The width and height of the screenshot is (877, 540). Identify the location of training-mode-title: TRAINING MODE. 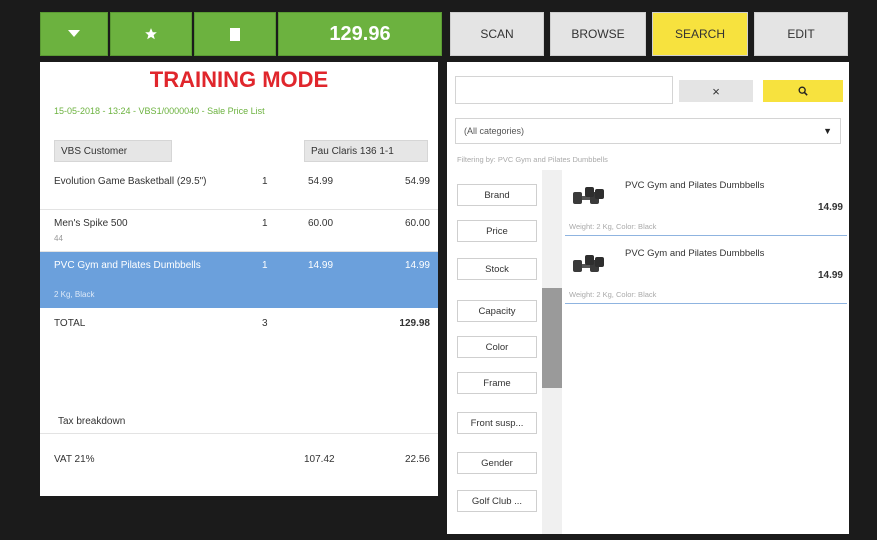
(239, 79).